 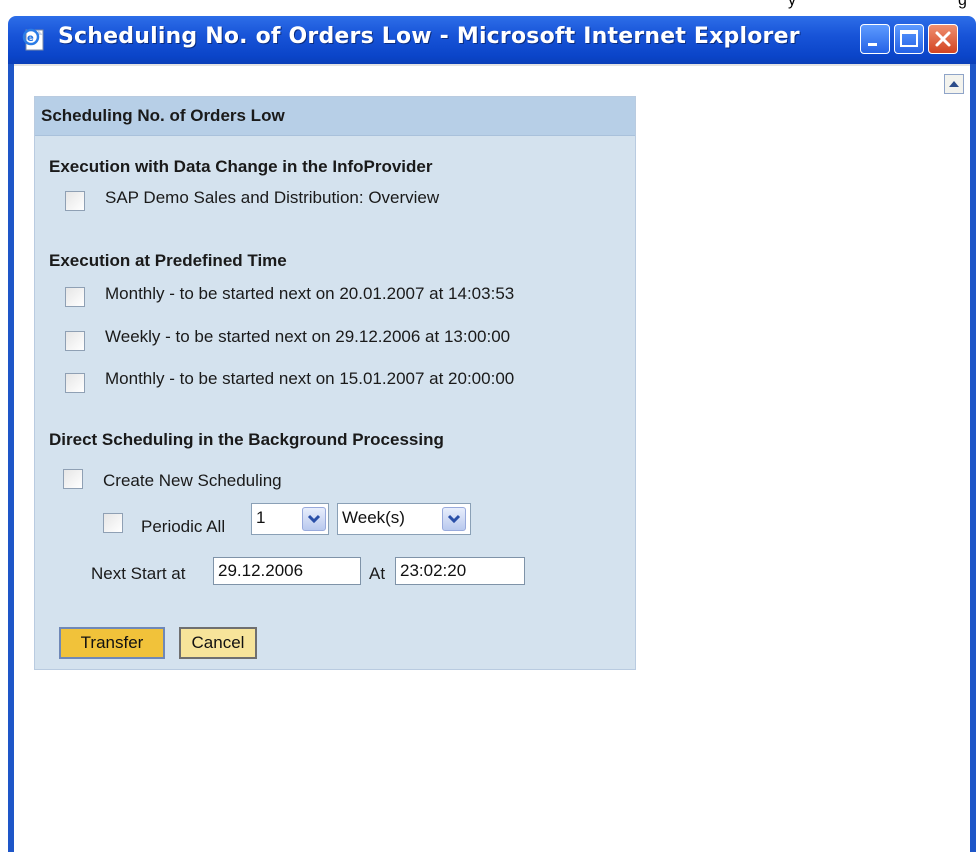 What do you see at coordinates (112, 643) in the screenshot?
I see `transfer-button: Transfer` at bounding box center [112, 643].